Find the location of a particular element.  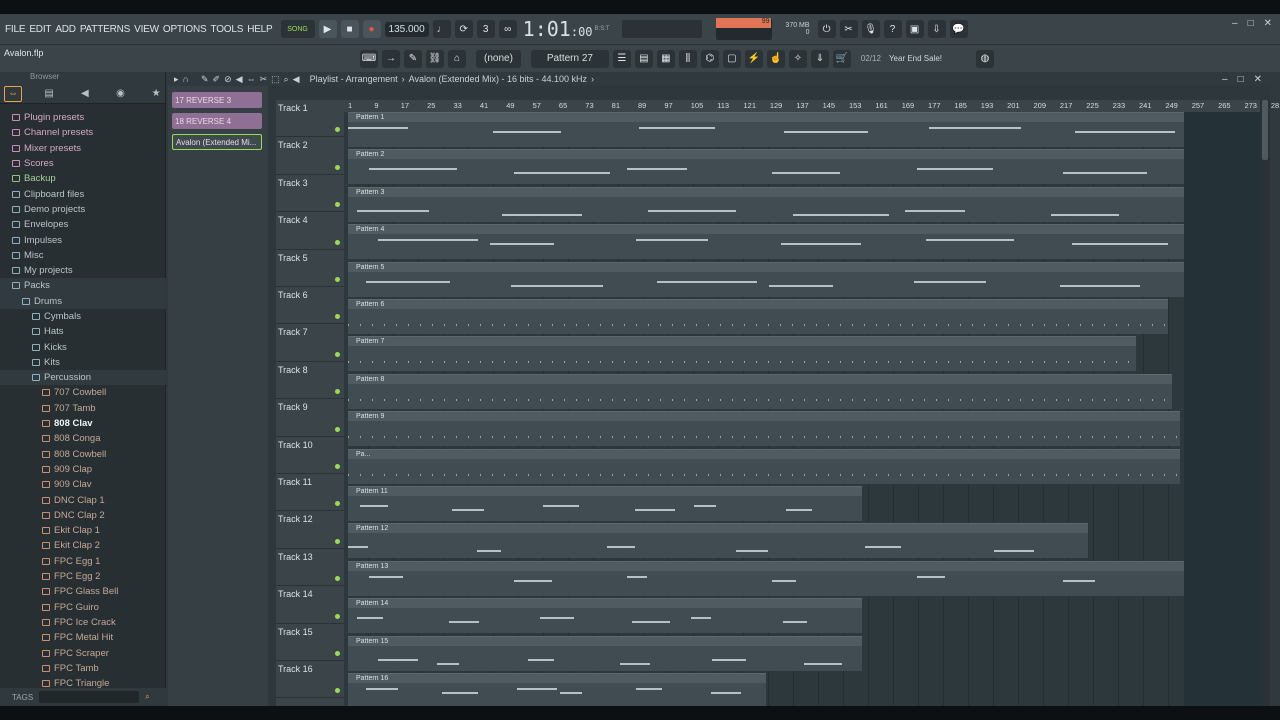

track-header: Track 9 is located at coordinates (310, 418).